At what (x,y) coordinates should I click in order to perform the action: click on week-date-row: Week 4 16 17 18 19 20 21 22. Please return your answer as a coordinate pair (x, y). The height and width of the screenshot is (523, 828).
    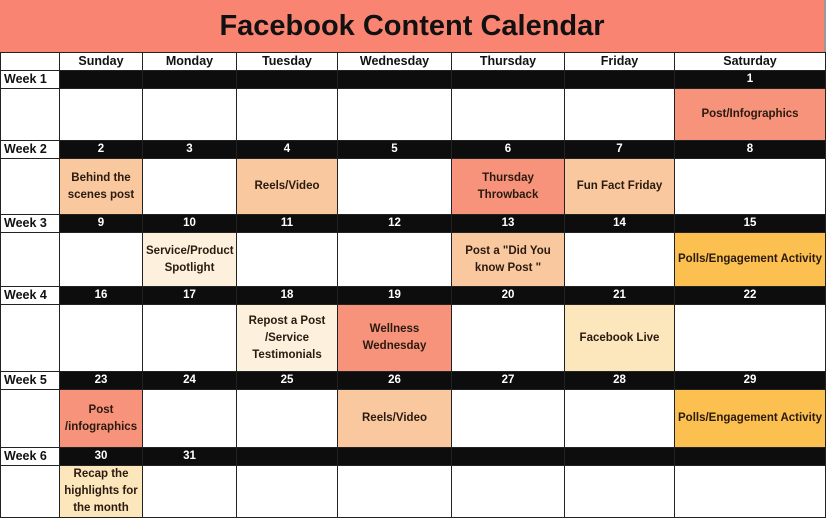
    Looking at the image, I should click on (413, 295).